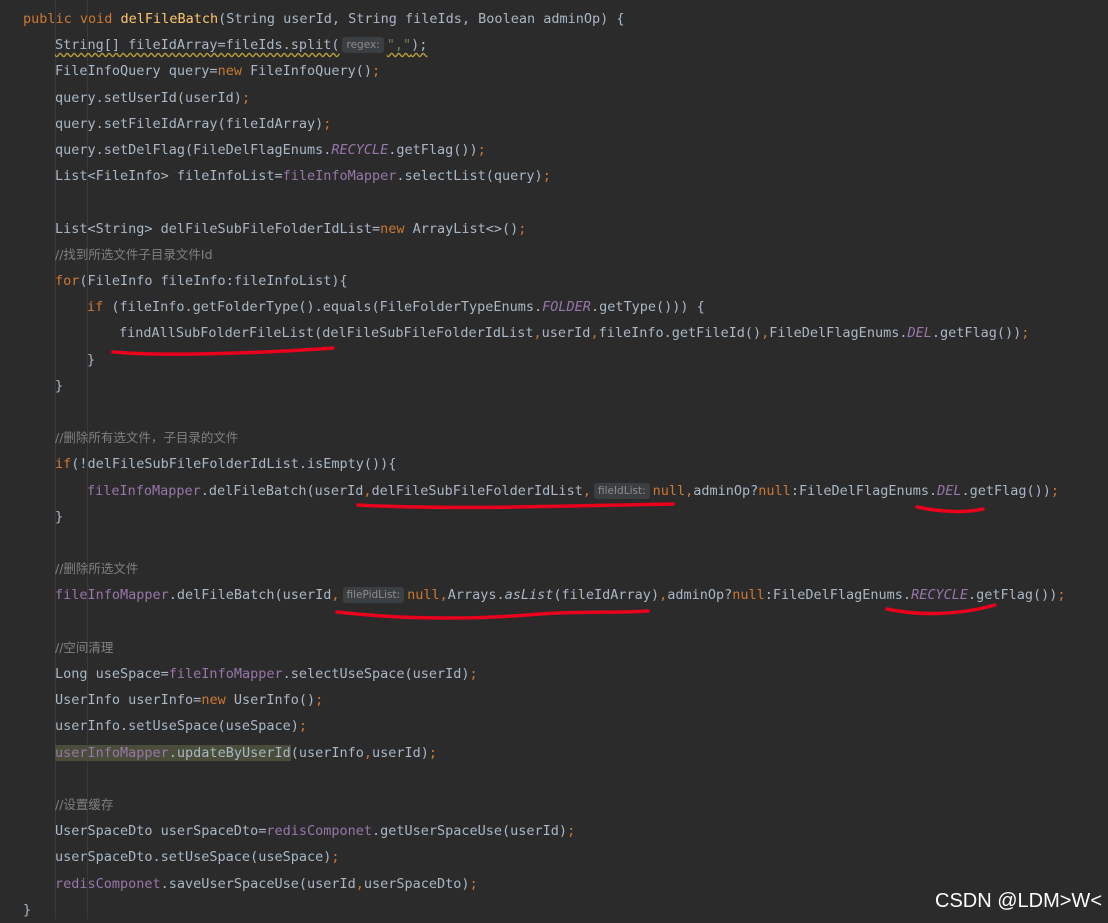 This screenshot has height=923, width=1108. Describe the element at coordinates (427, 595) in the screenshot. I see `code-token: null,` at that location.